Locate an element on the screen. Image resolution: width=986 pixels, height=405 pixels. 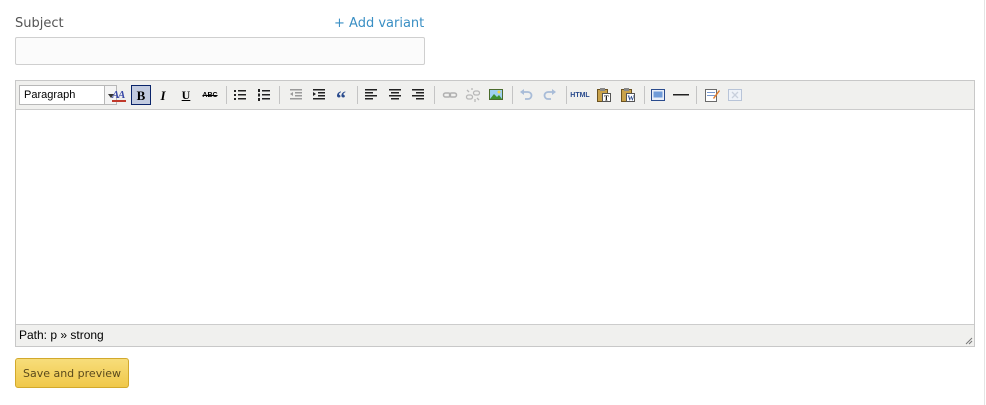
strikethrough-icon: ABC is located at coordinates (210, 95).